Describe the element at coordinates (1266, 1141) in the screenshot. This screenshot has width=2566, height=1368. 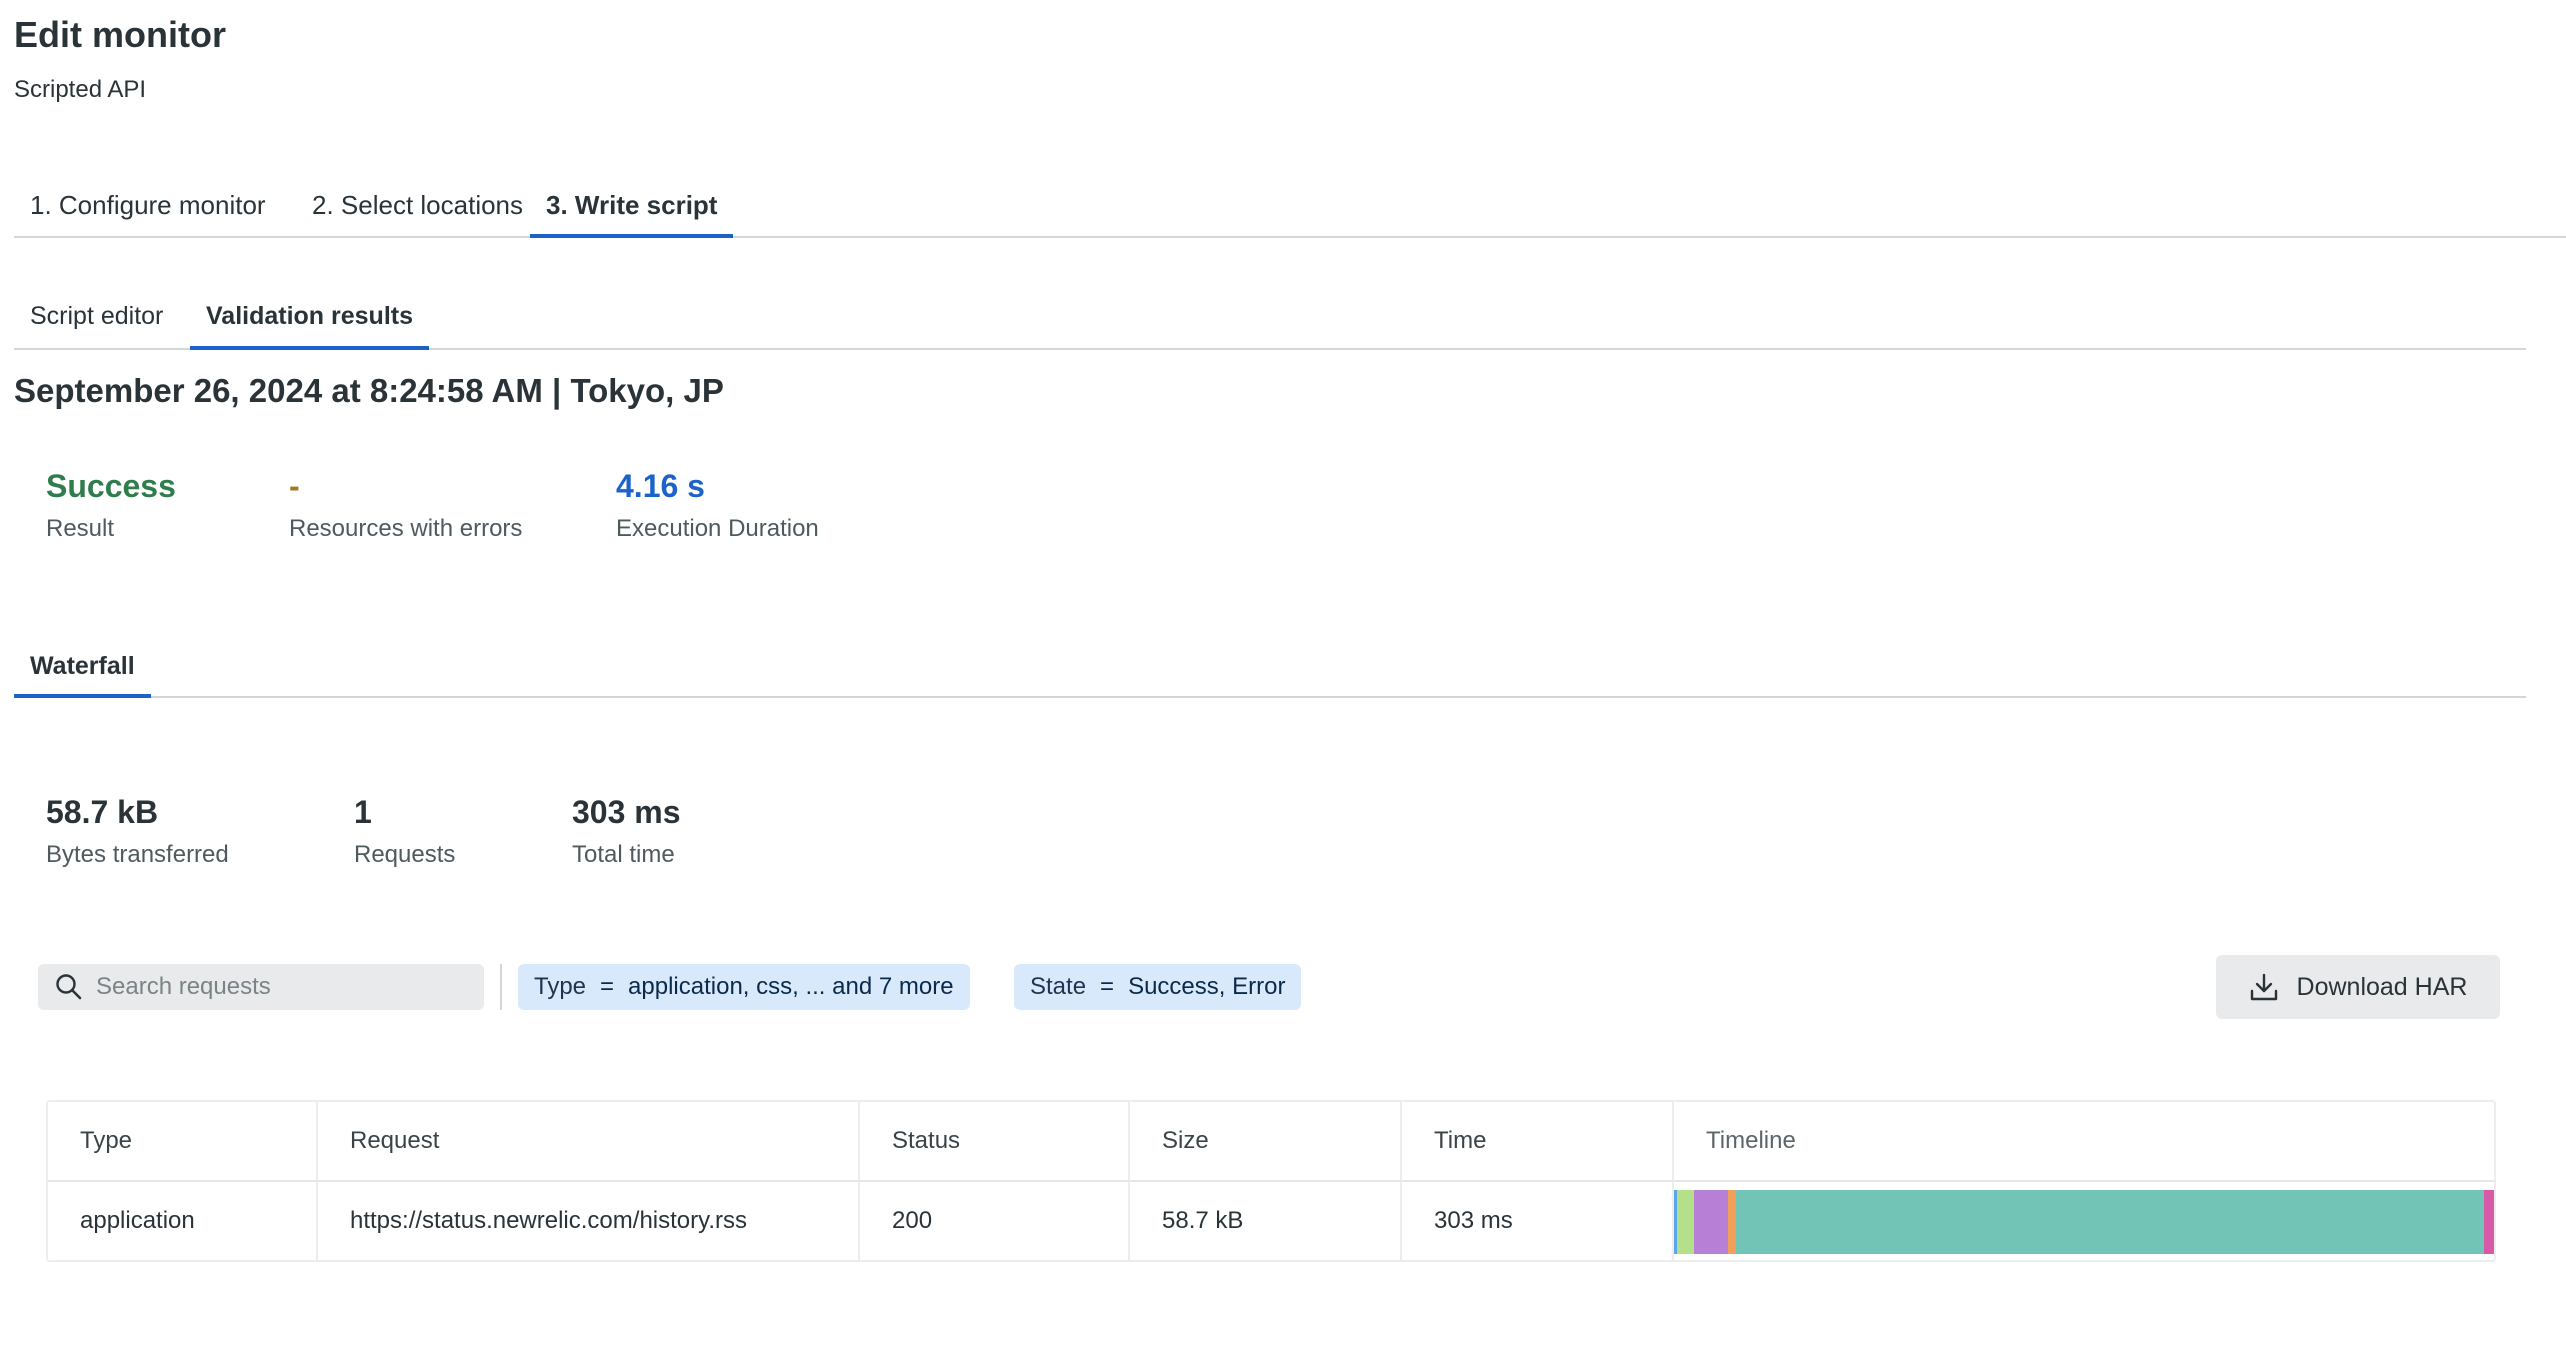
I see `col-size: Size` at that location.